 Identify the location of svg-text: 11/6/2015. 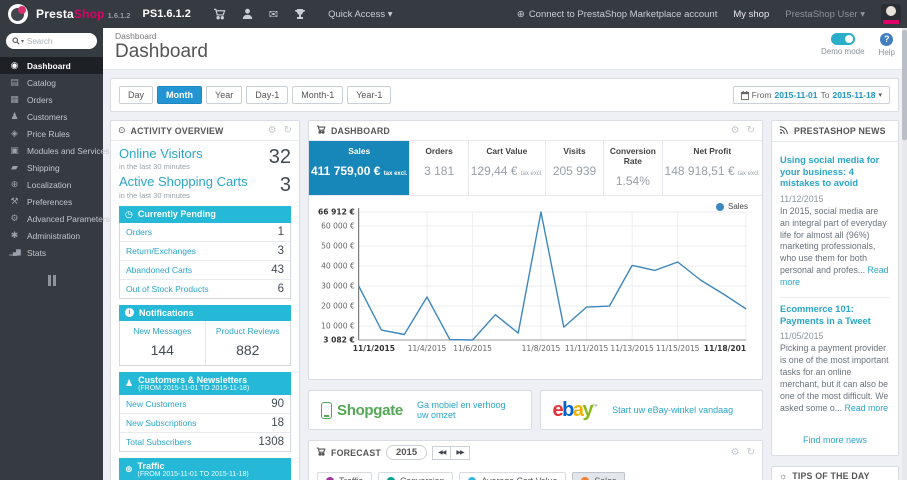
(472, 348).